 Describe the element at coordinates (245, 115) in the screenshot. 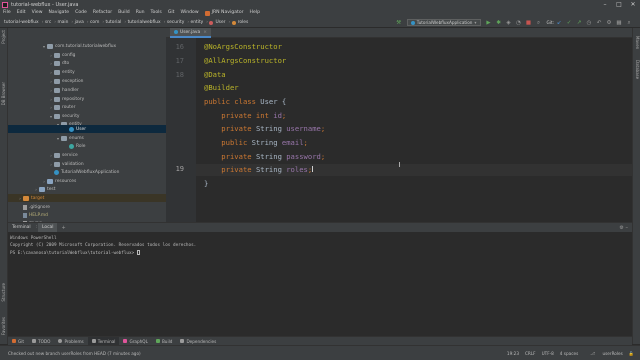

I see `code-line: private int id;` at that location.